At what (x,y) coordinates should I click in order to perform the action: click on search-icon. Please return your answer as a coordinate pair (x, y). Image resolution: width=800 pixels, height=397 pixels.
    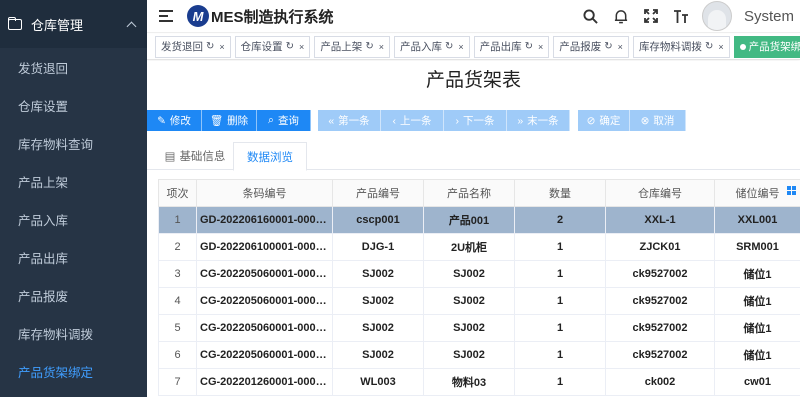
    Looking at the image, I should click on (591, 16).